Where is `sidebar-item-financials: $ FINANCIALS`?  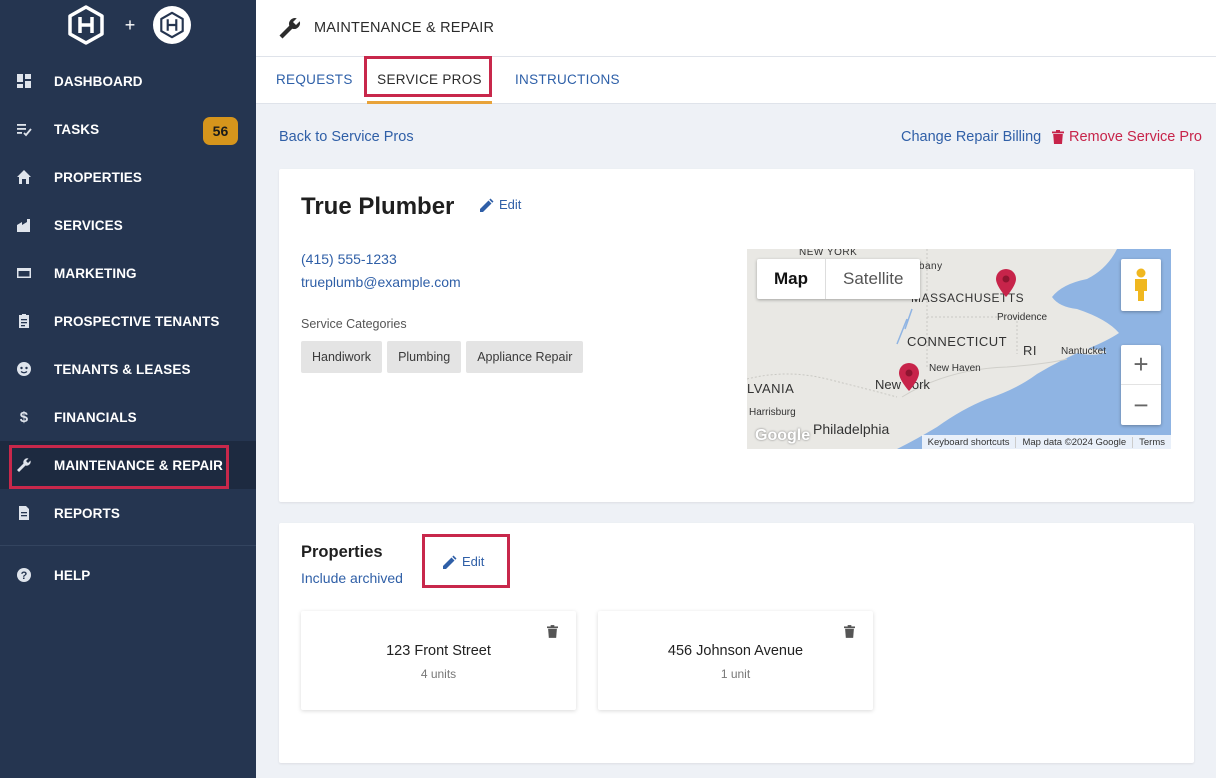 sidebar-item-financials: $ FINANCIALS is located at coordinates (128, 417).